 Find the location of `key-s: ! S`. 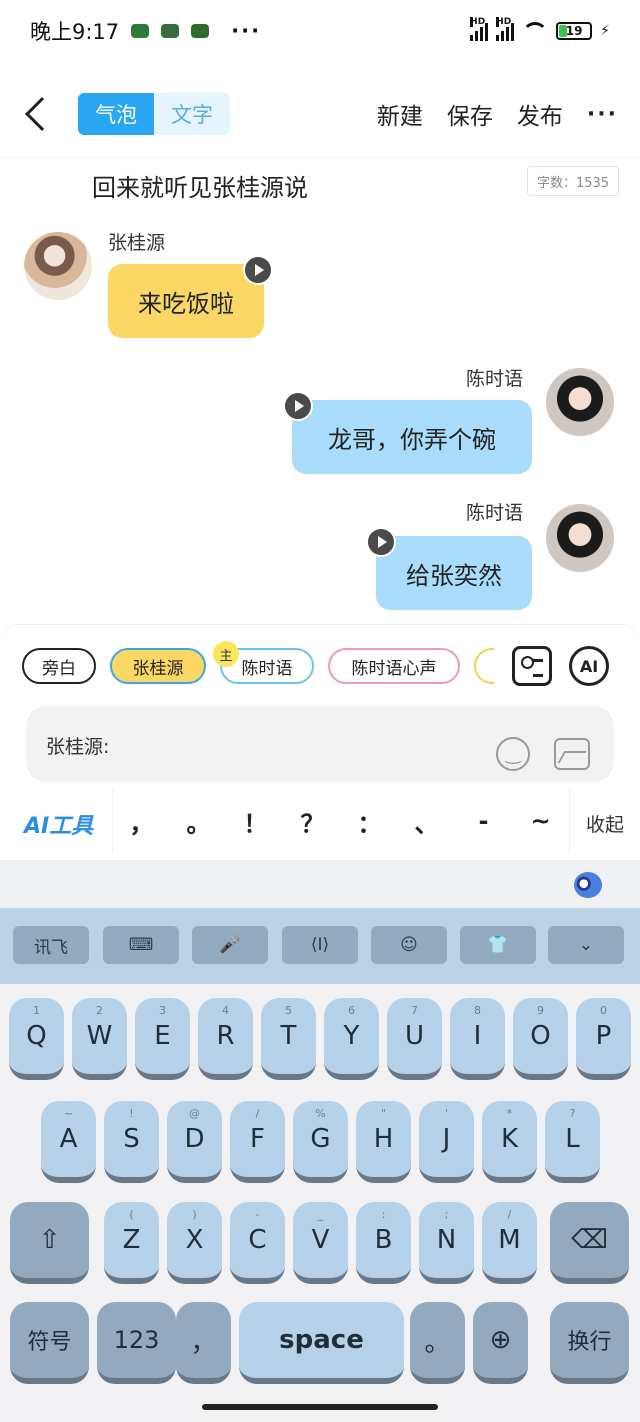

key-s: ! S is located at coordinates (131, 1142).